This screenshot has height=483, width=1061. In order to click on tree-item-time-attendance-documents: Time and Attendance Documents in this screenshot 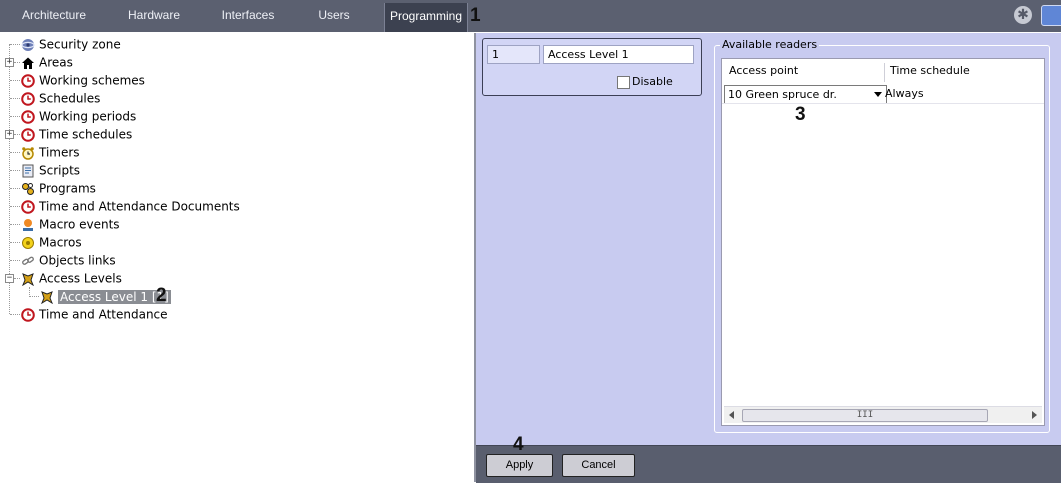, I will do `click(130, 206)`.